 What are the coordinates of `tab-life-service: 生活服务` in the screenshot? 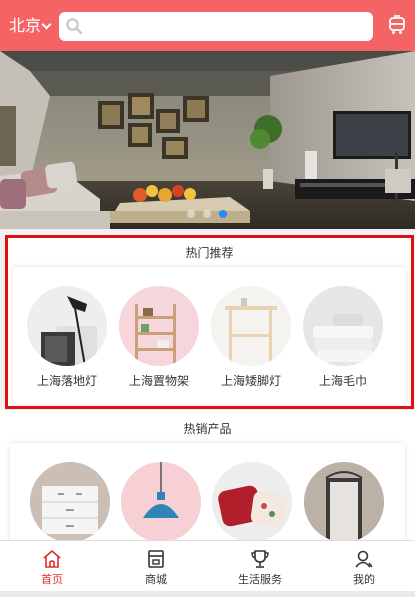 It's located at (260, 566).